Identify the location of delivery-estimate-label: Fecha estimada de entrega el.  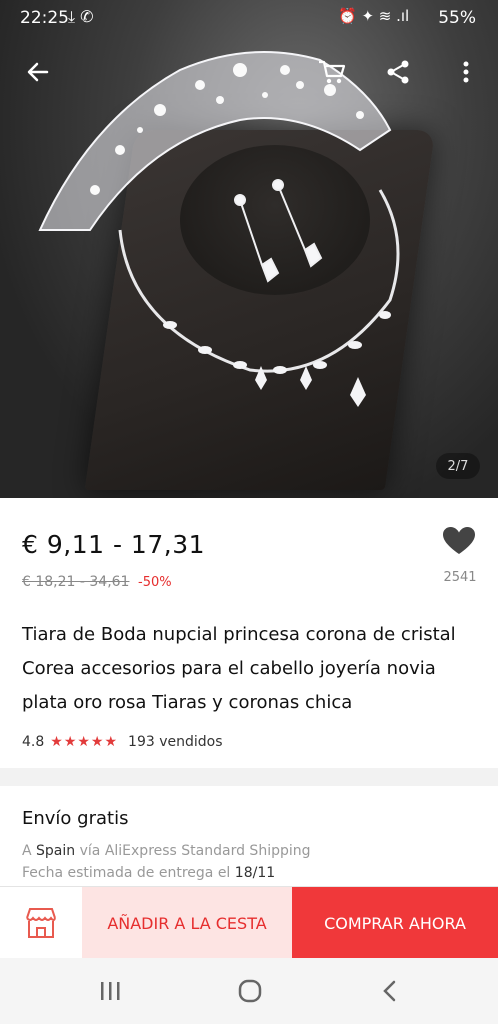
(126, 873).